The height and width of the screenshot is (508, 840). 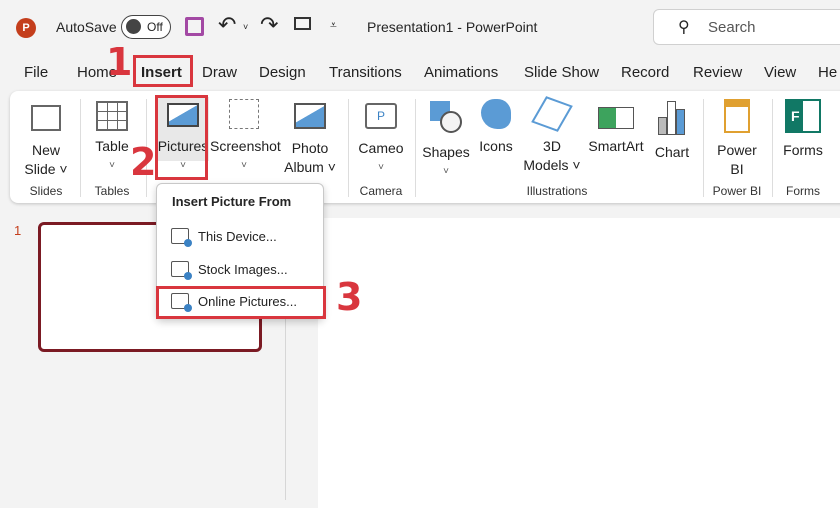 I want to click on group-tables: Tables, so click(x=112, y=191).